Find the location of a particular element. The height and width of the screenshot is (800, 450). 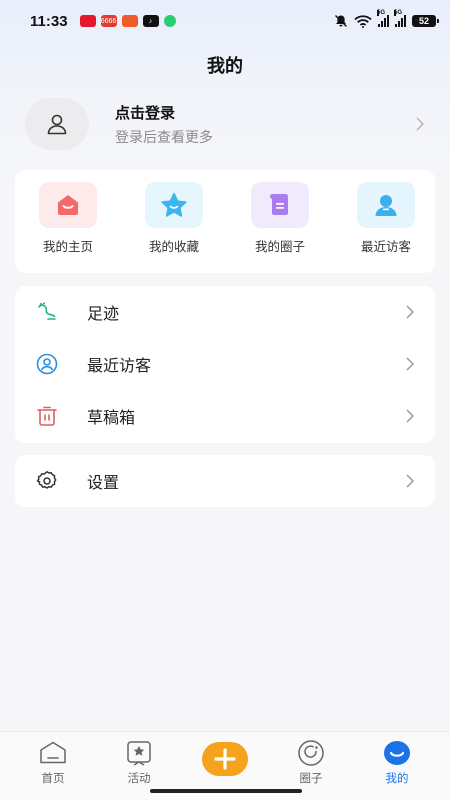

status-right: 5G 5G 52 is located at coordinates (386, 19).